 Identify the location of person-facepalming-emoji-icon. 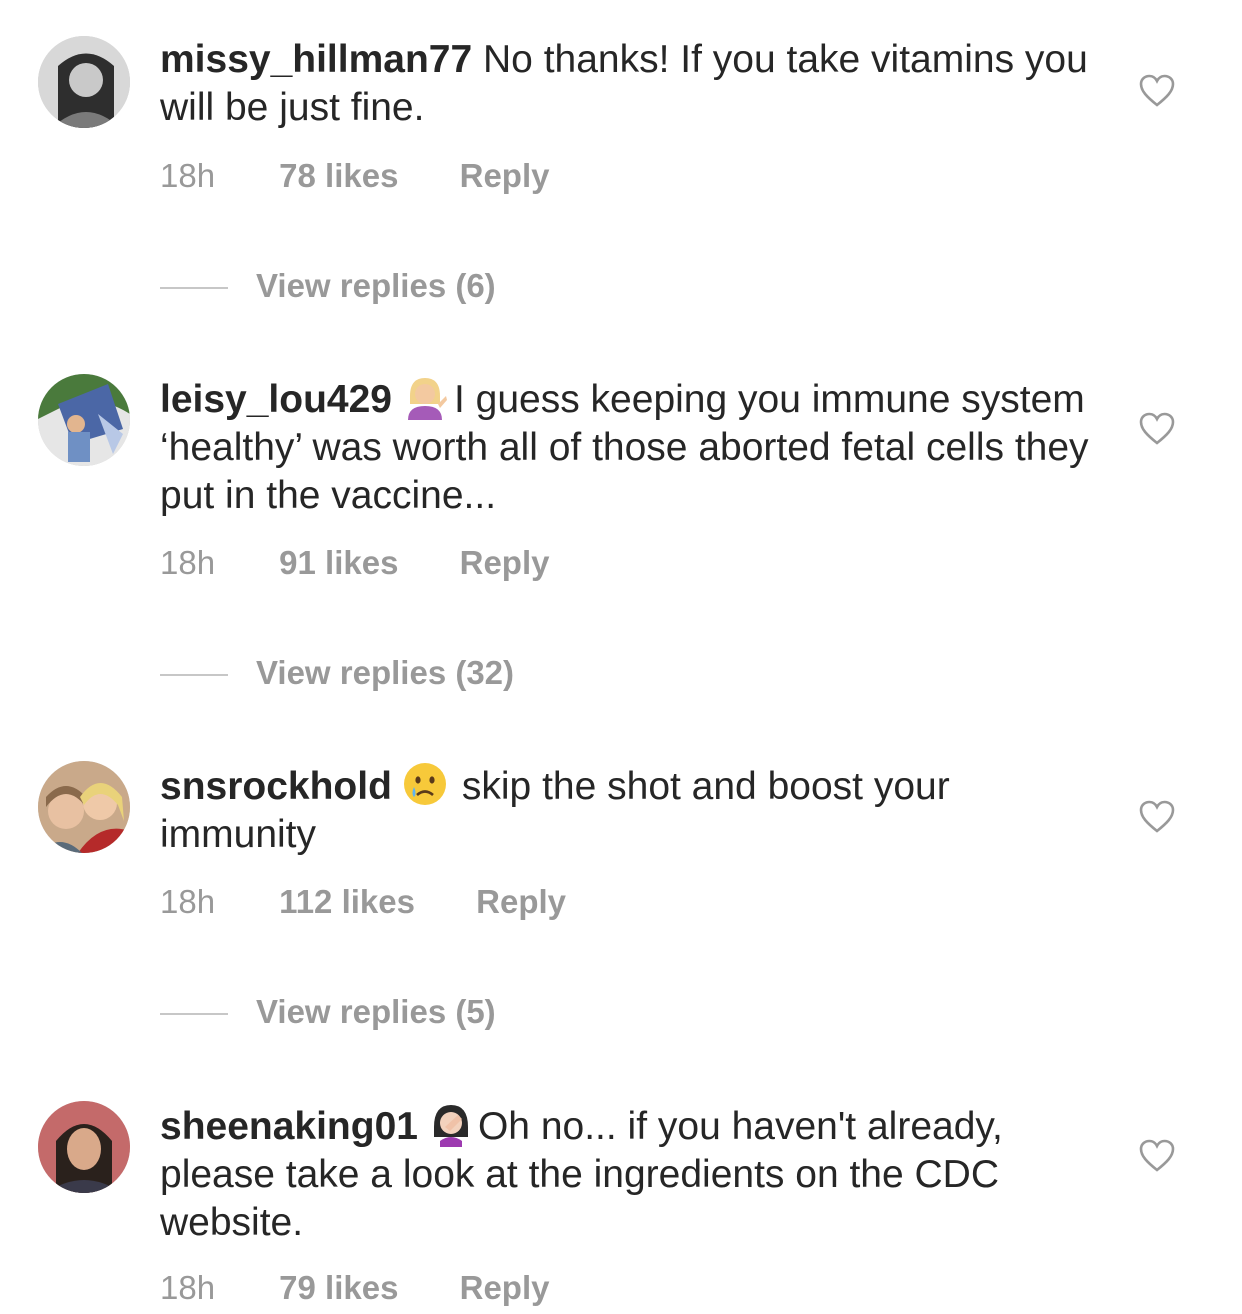
(451, 1124).